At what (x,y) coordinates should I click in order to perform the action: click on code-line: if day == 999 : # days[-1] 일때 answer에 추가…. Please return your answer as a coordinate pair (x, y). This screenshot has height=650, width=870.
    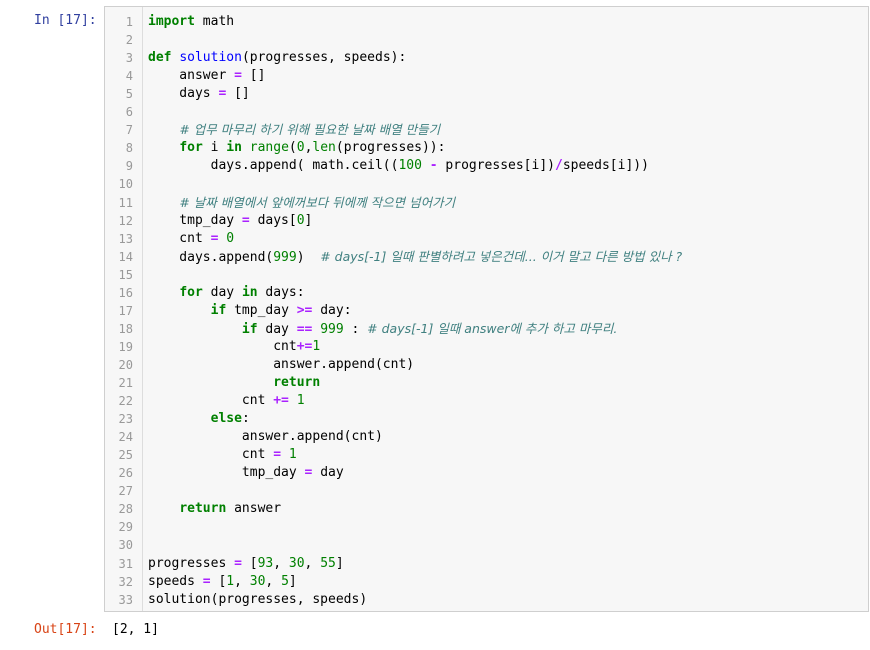
    Looking at the image, I should click on (382, 329).